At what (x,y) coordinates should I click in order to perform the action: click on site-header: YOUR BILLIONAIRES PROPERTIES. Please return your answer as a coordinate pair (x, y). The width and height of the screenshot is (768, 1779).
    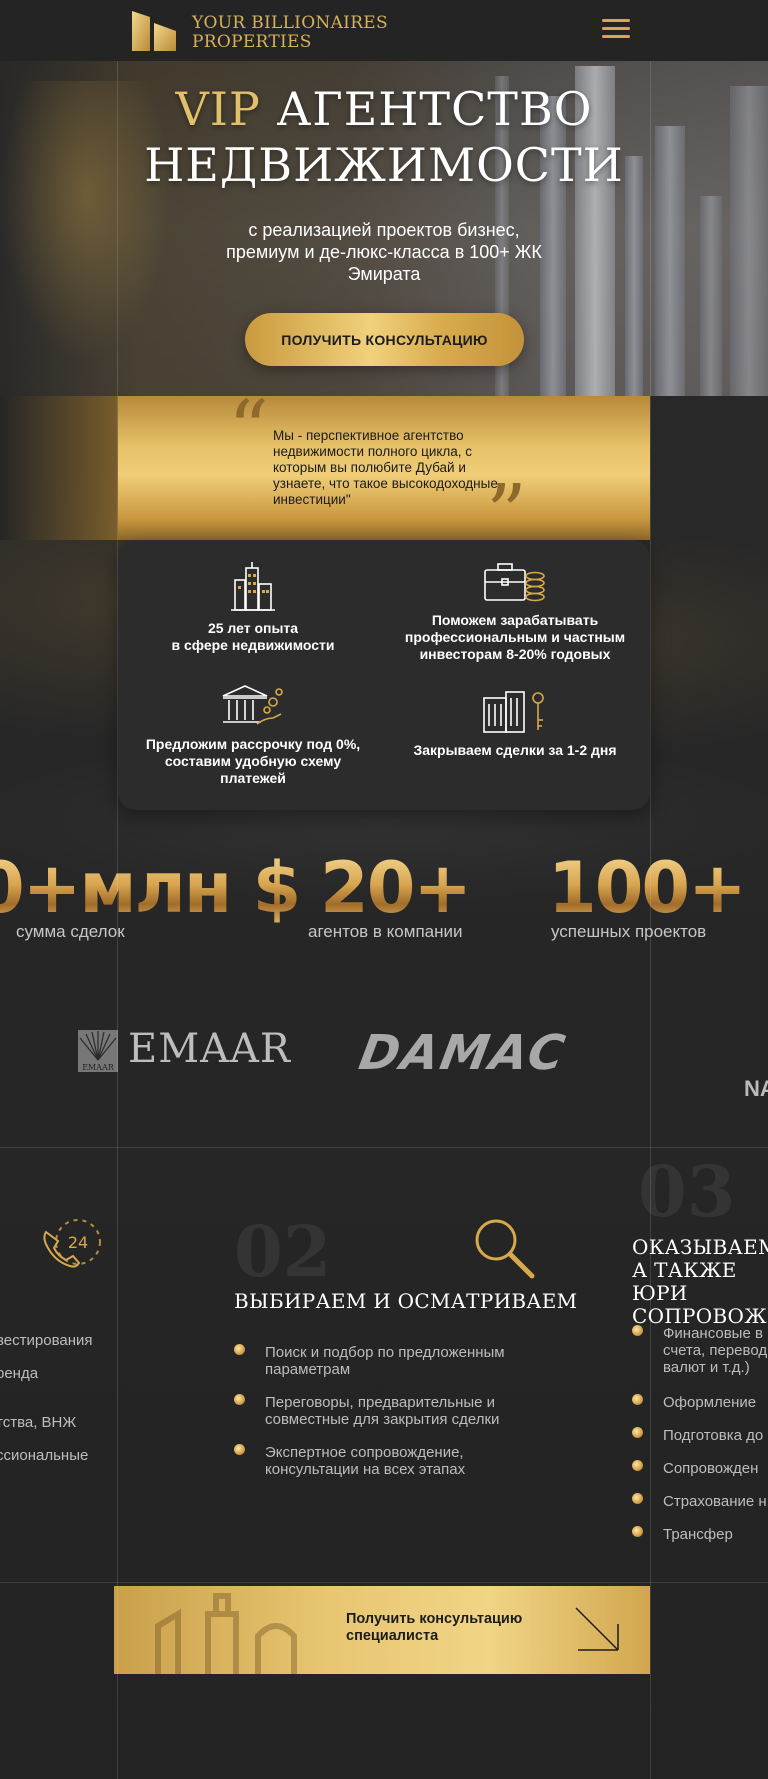
    Looking at the image, I should click on (384, 30).